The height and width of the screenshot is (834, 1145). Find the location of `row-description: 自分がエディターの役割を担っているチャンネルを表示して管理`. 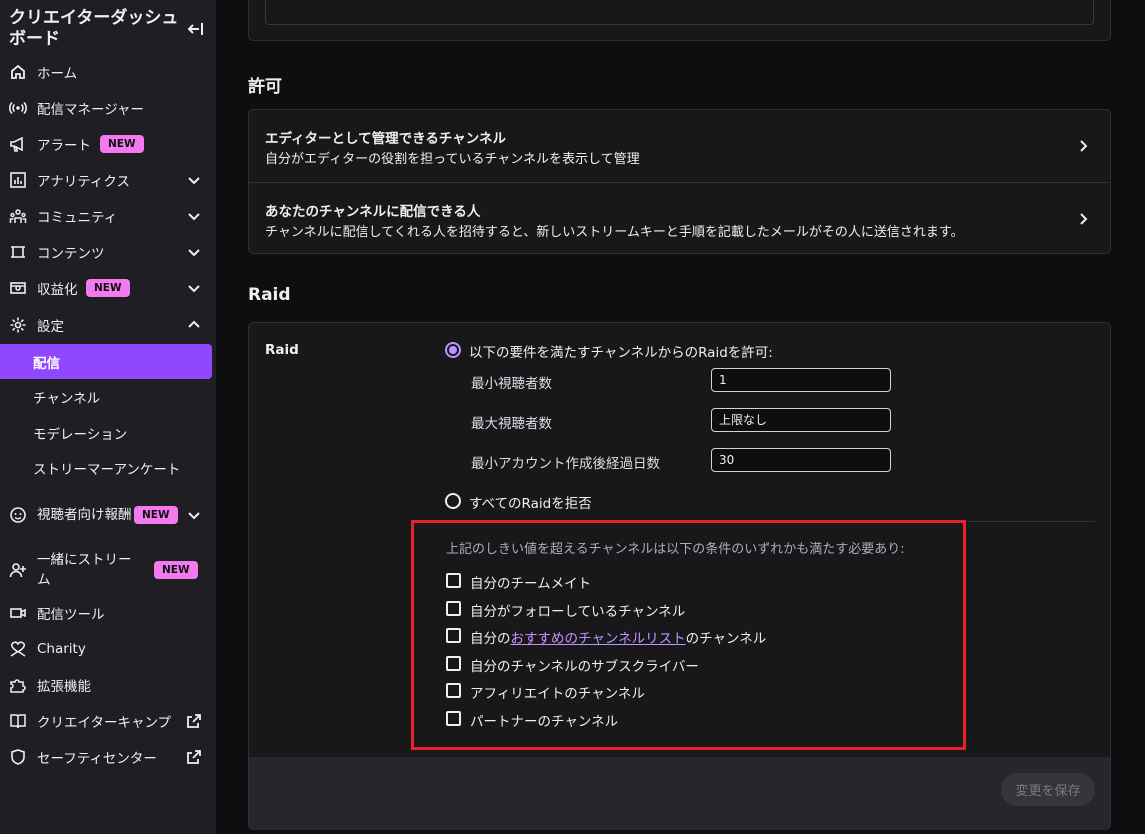

row-description: 自分がエディターの役割を担っているチャンネルを表示して管理 is located at coordinates (452, 159).